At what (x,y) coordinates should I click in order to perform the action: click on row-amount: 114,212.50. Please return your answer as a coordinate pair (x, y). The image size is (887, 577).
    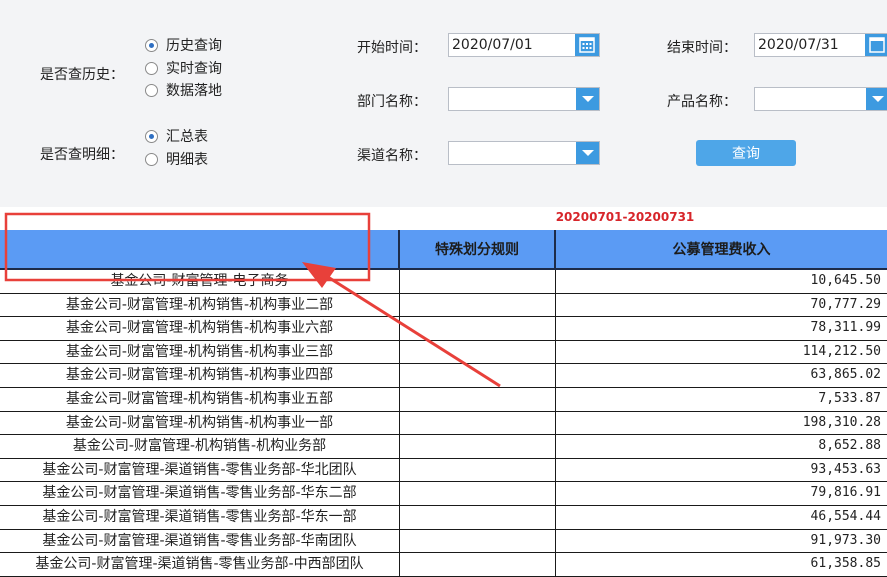
    Looking at the image, I should click on (841, 351).